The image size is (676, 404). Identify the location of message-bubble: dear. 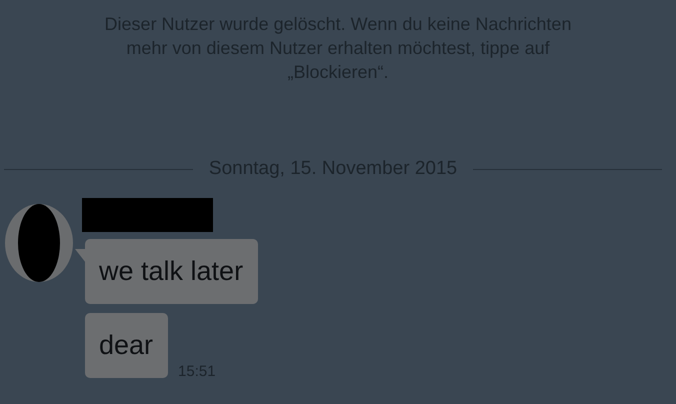
(126, 345).